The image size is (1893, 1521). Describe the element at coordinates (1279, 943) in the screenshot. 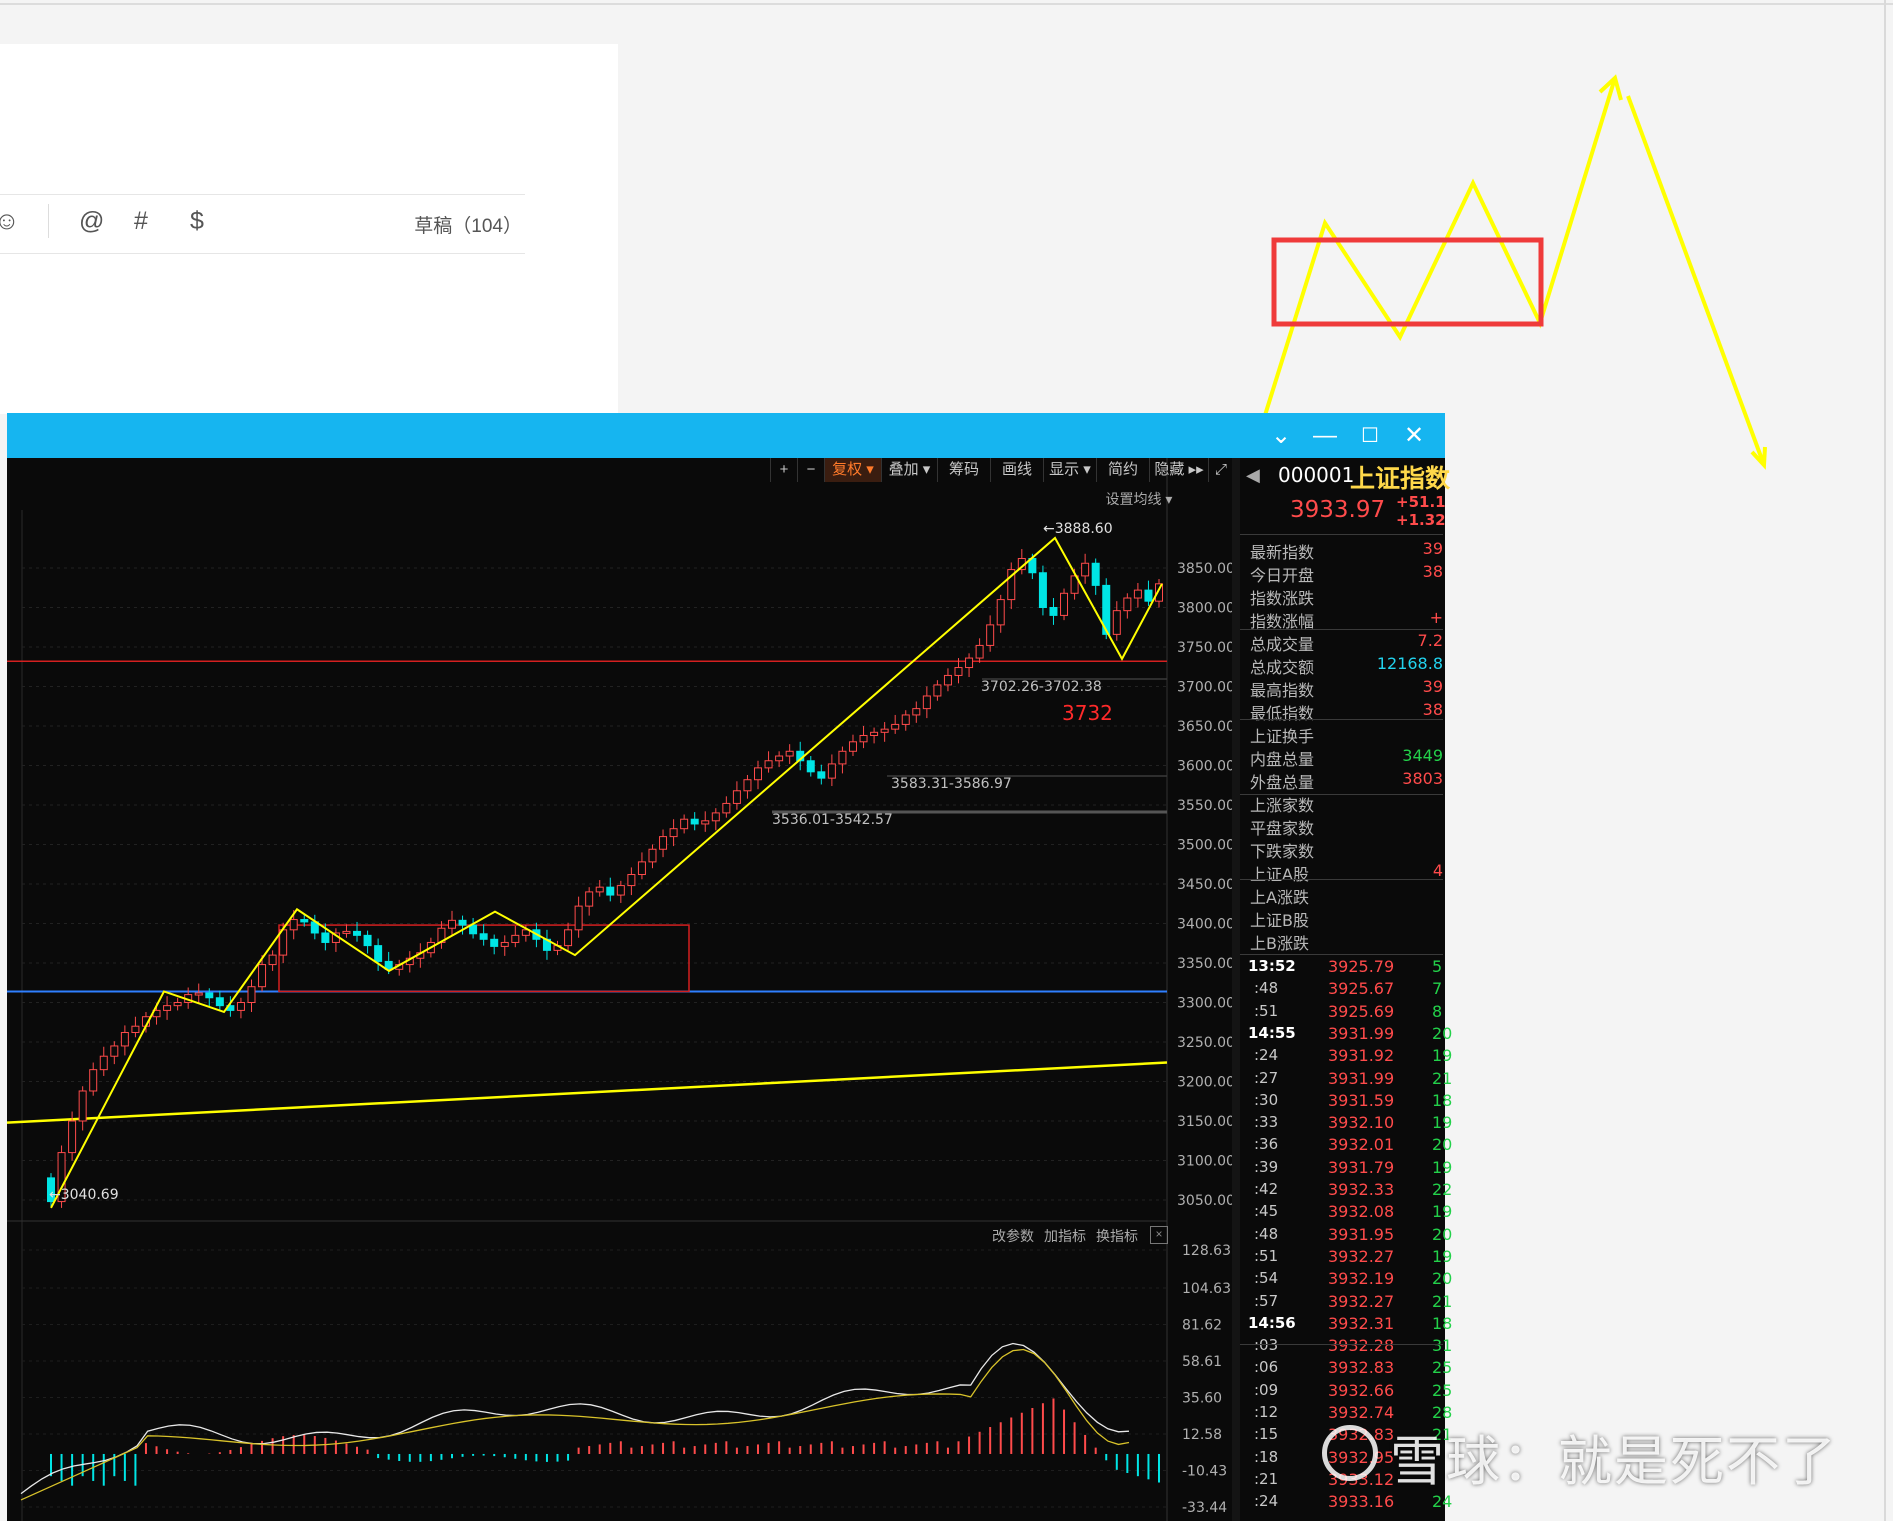

I see `stat-label: 上B涨跌` at that location.